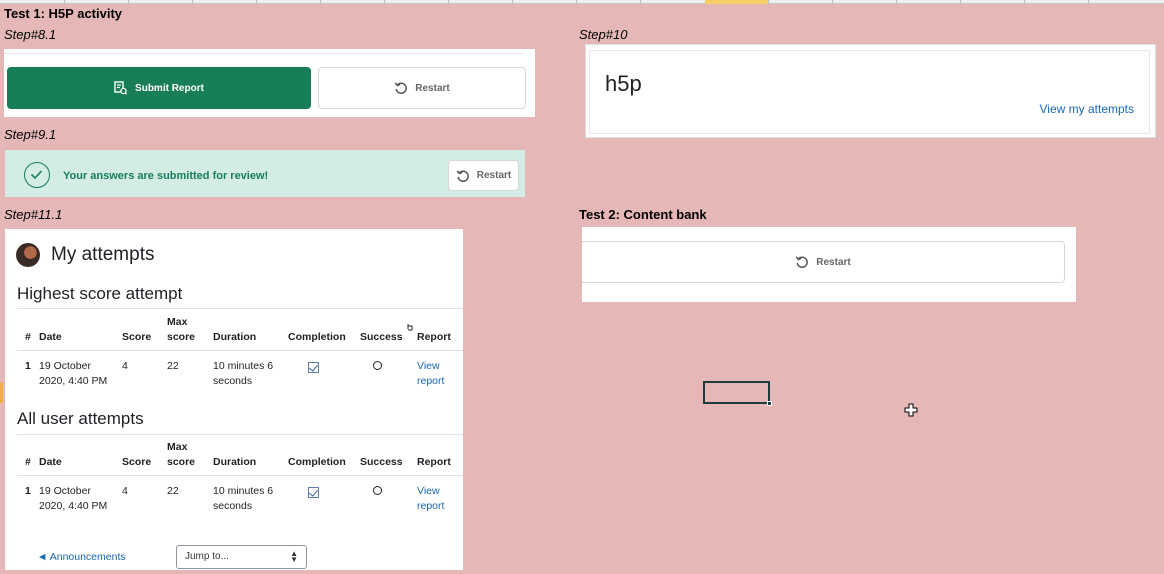 Image resolution: width=1164 pixels, height=574 pixels. Describe the element at coordinates (737, 393) in the screenshot. I see `selected-cell` at that location.